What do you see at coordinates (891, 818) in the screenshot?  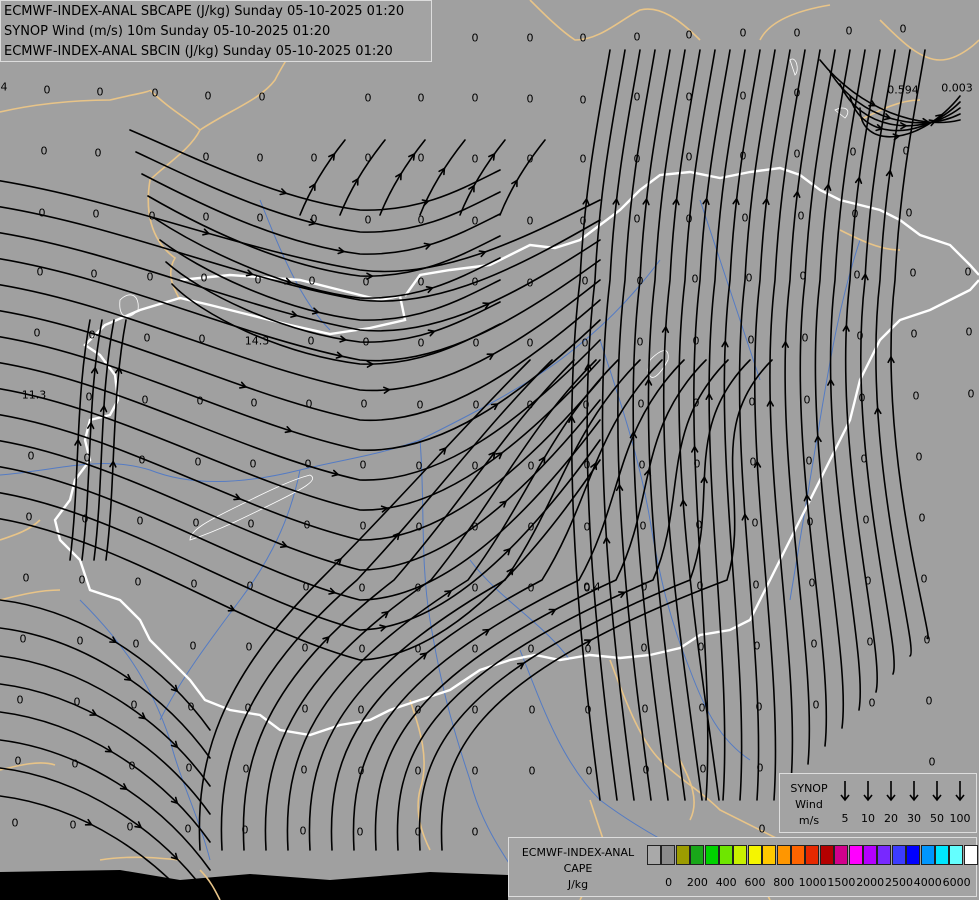 I see `wind-legend-speed: 20` at bounding box center [891, 818].